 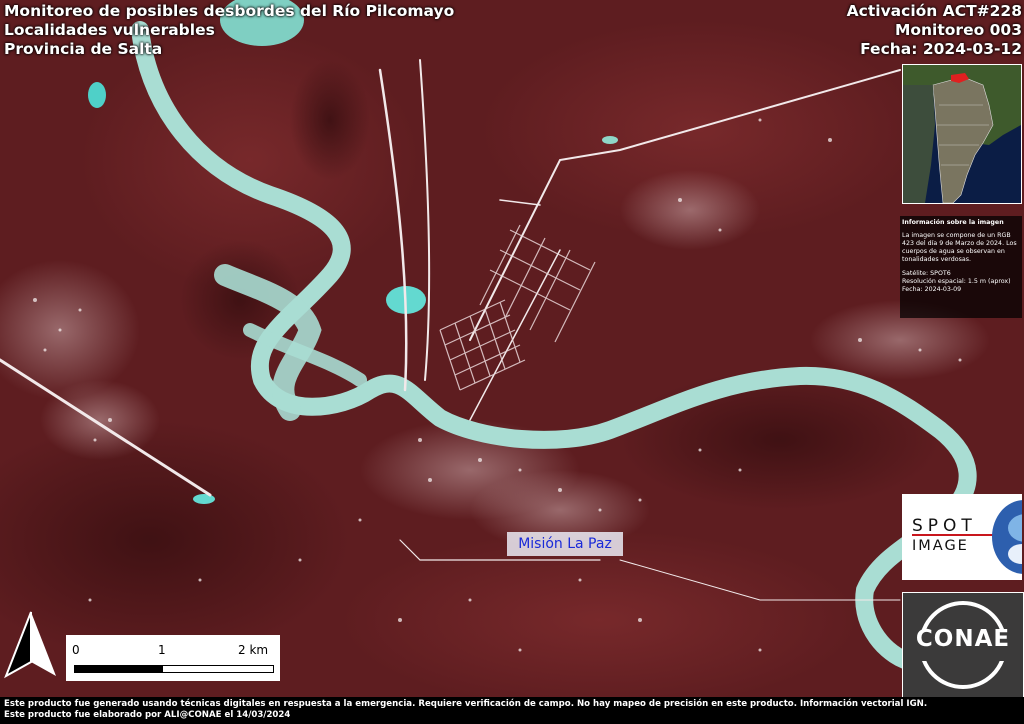 I want to click on conae-logo-text: CONAE, so click(x=963, y=639).